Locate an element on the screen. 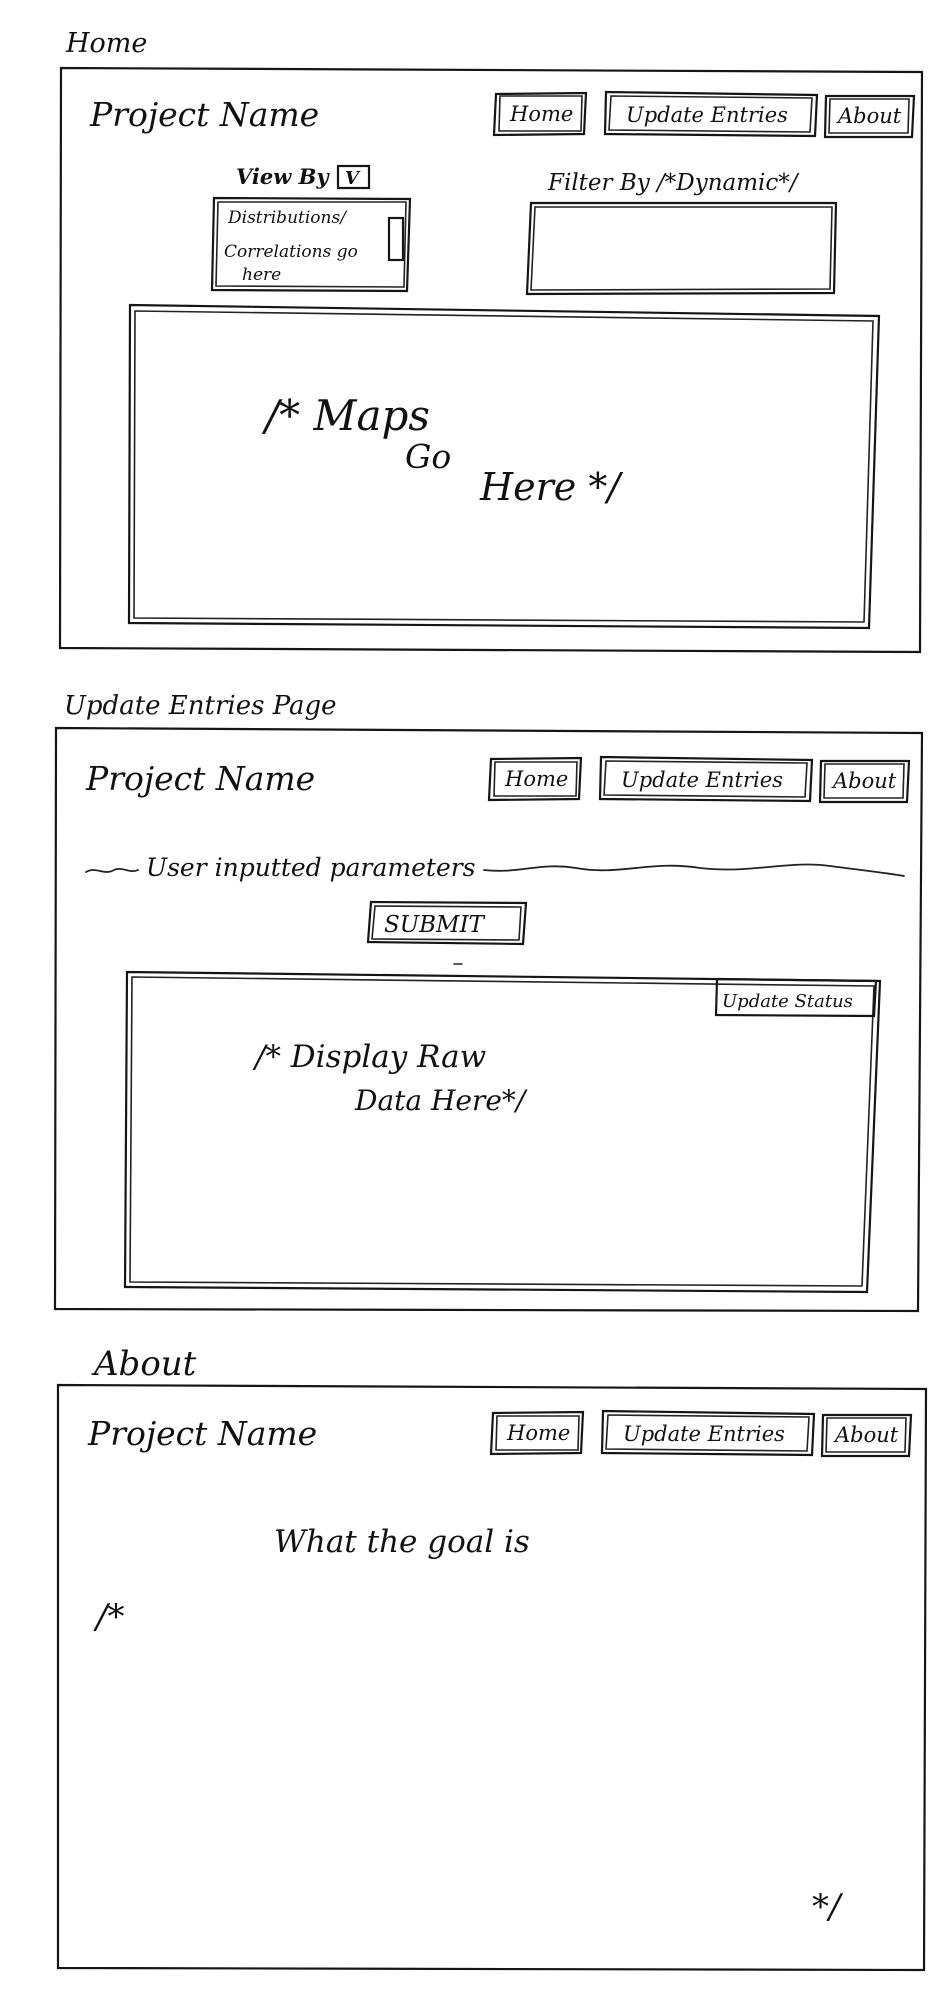 This screenshot has height=1991, width=938. map-comment-line-3: Here */ is located at coordinates (551, 487).